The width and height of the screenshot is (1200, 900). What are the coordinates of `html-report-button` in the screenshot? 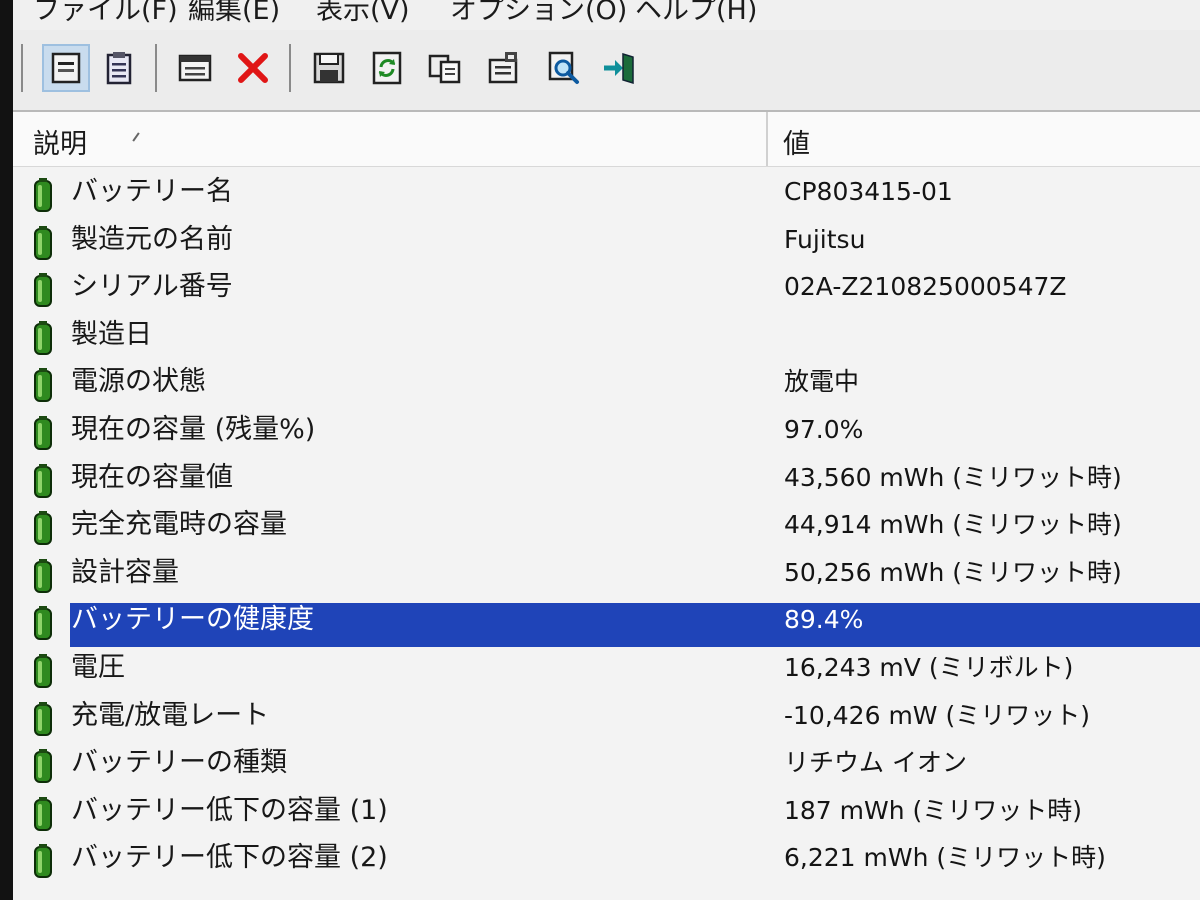 It's located at (195, 68).